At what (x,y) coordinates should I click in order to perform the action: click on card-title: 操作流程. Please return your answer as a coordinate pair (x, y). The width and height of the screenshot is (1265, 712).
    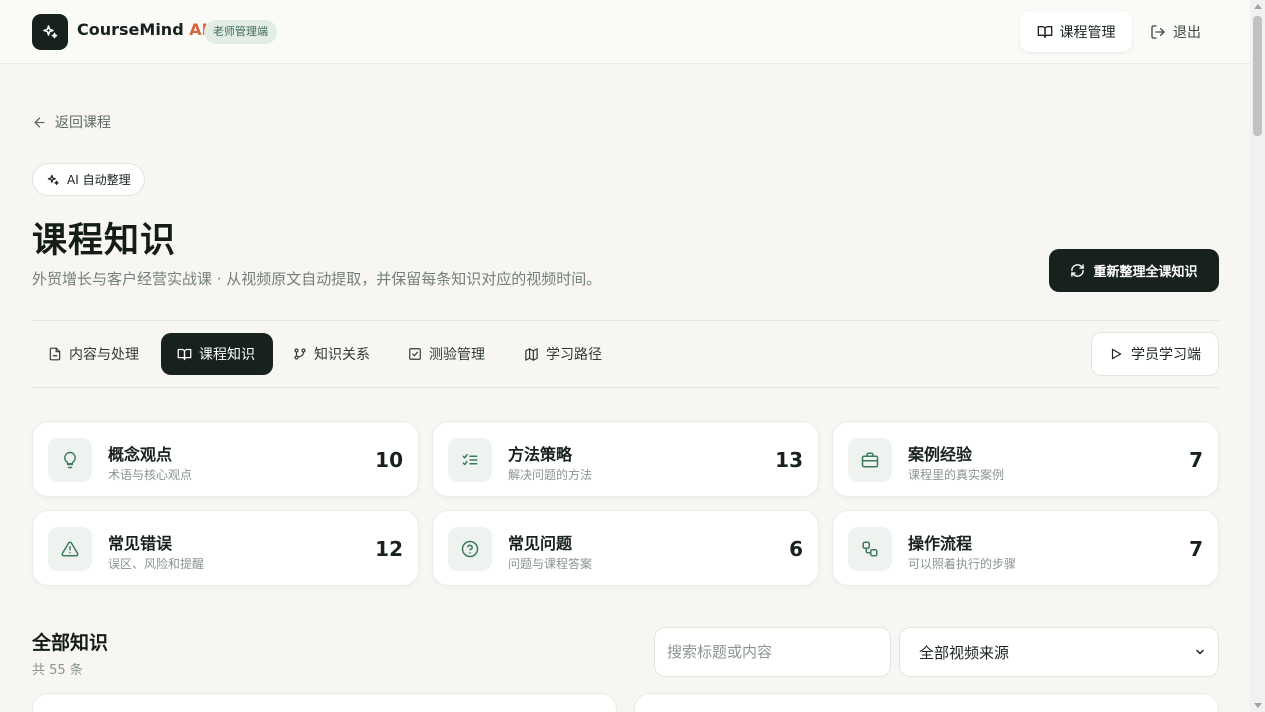
    Looking at the image, I should click on (940, 543).